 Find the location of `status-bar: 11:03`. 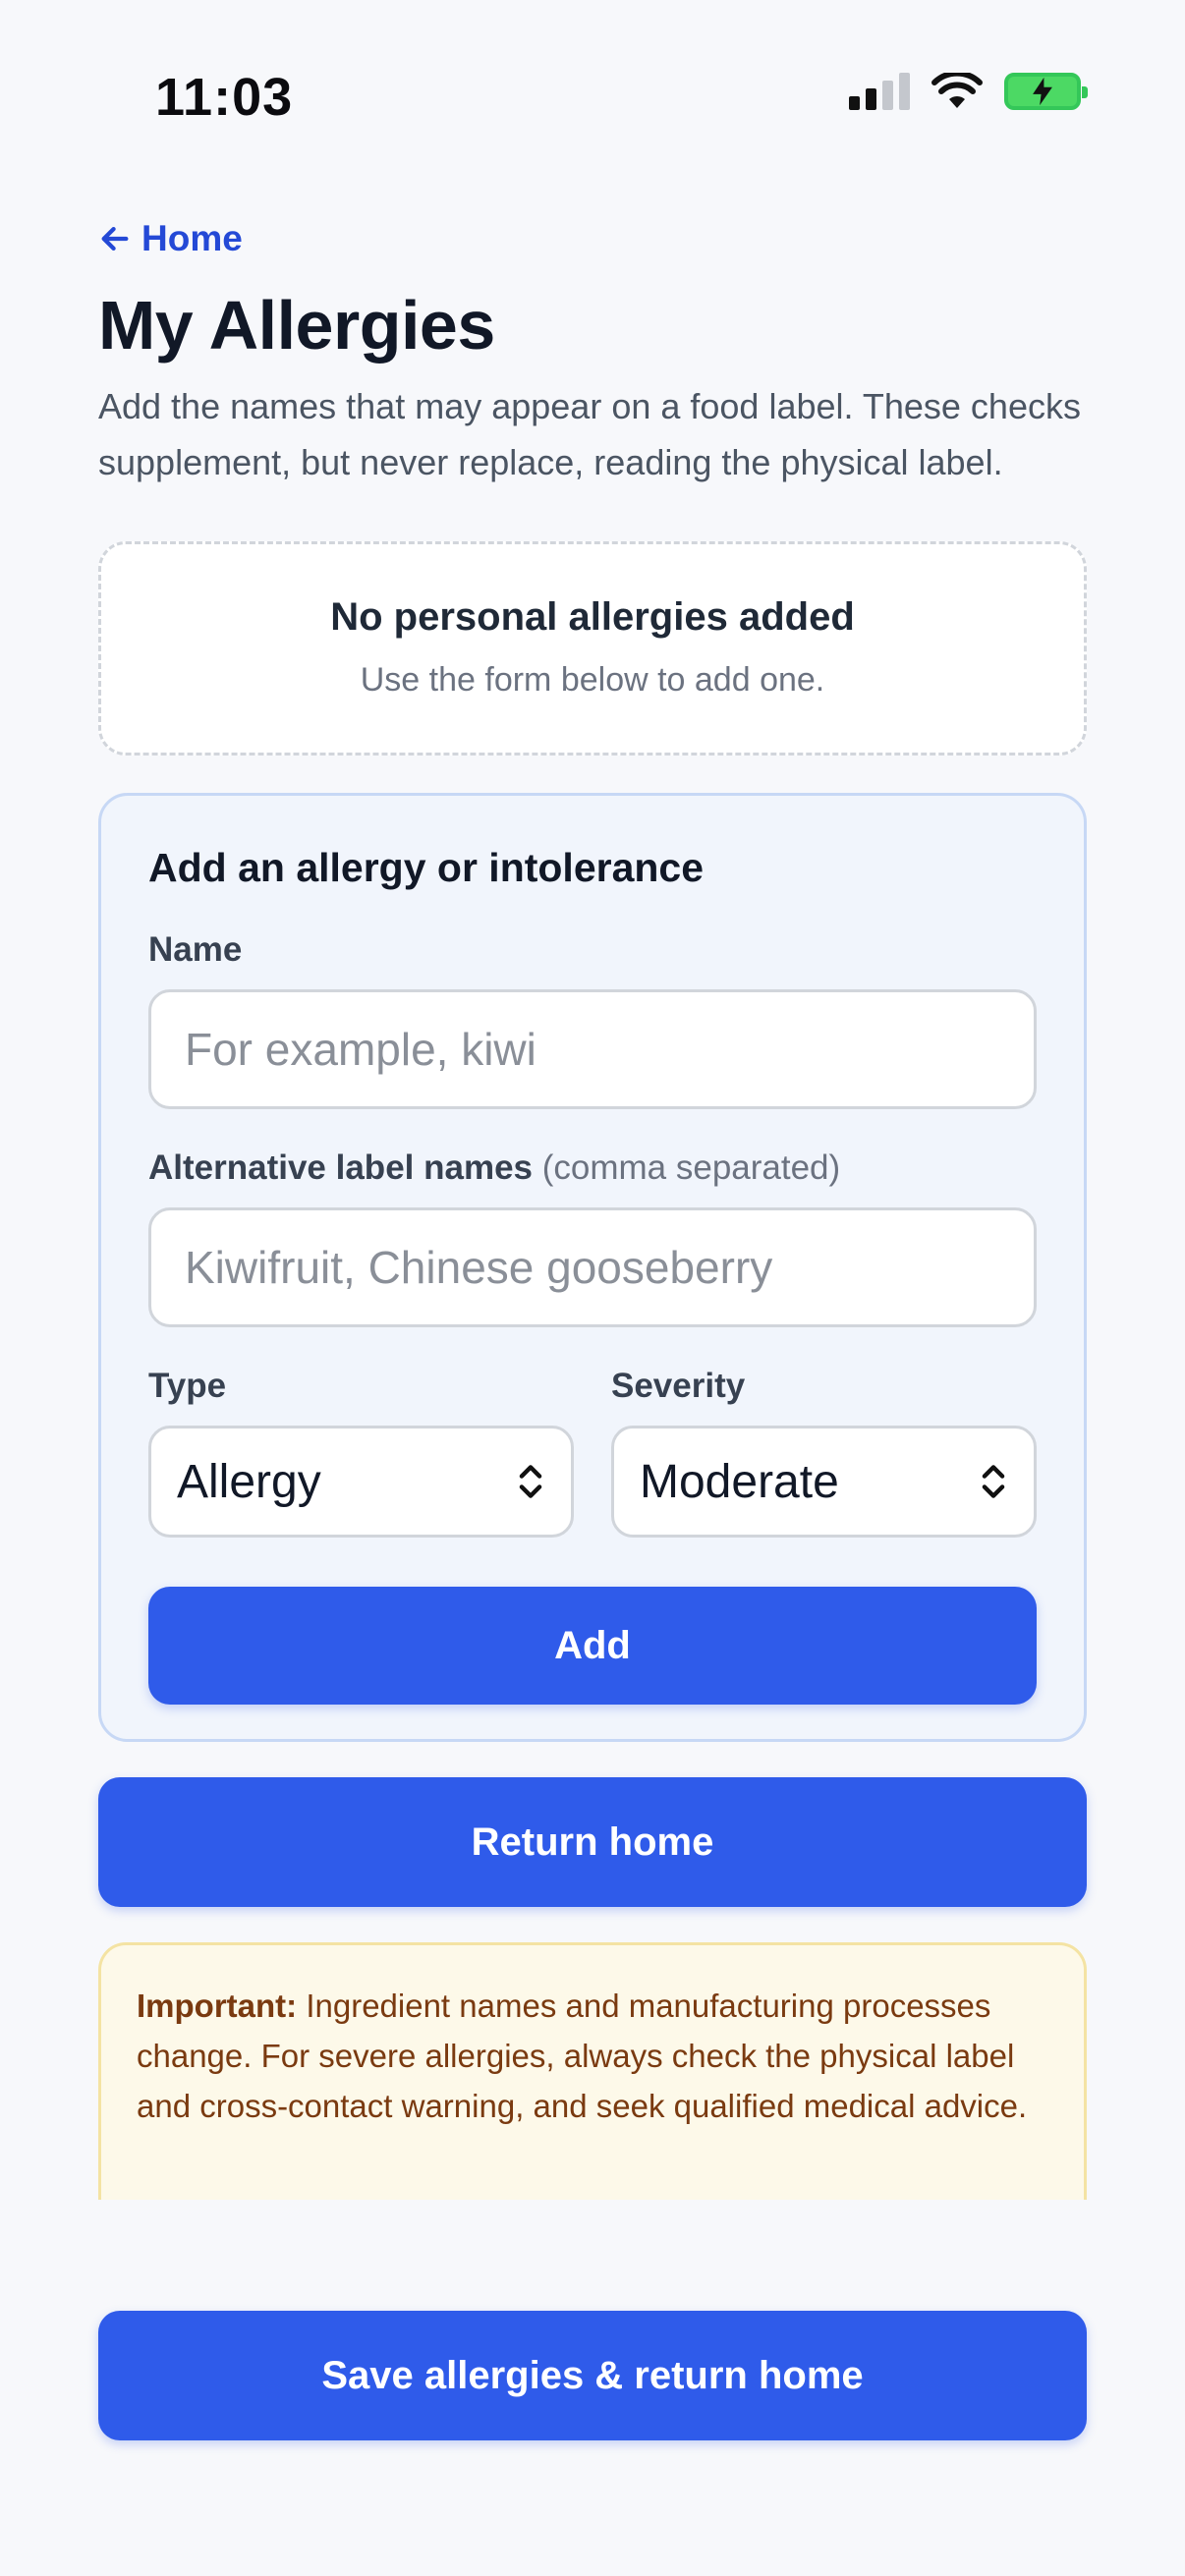

status-bar: 11:03 is located at coordinates (592, 93).